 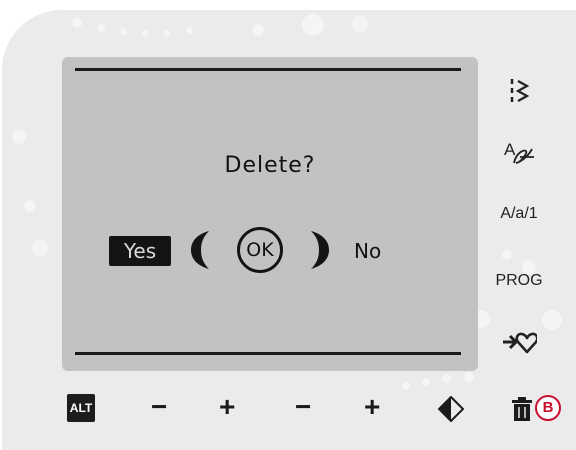 What do you see at coordinates (519, 281) in the screenshot?
I see `prog-button: PROG` at bounding box center [519, 281].